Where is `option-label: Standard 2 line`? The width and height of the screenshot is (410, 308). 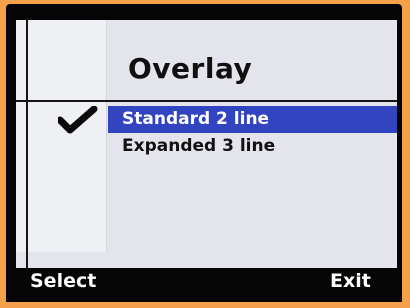 option-label: Standard 2 line is located at coordinates (196, 119).